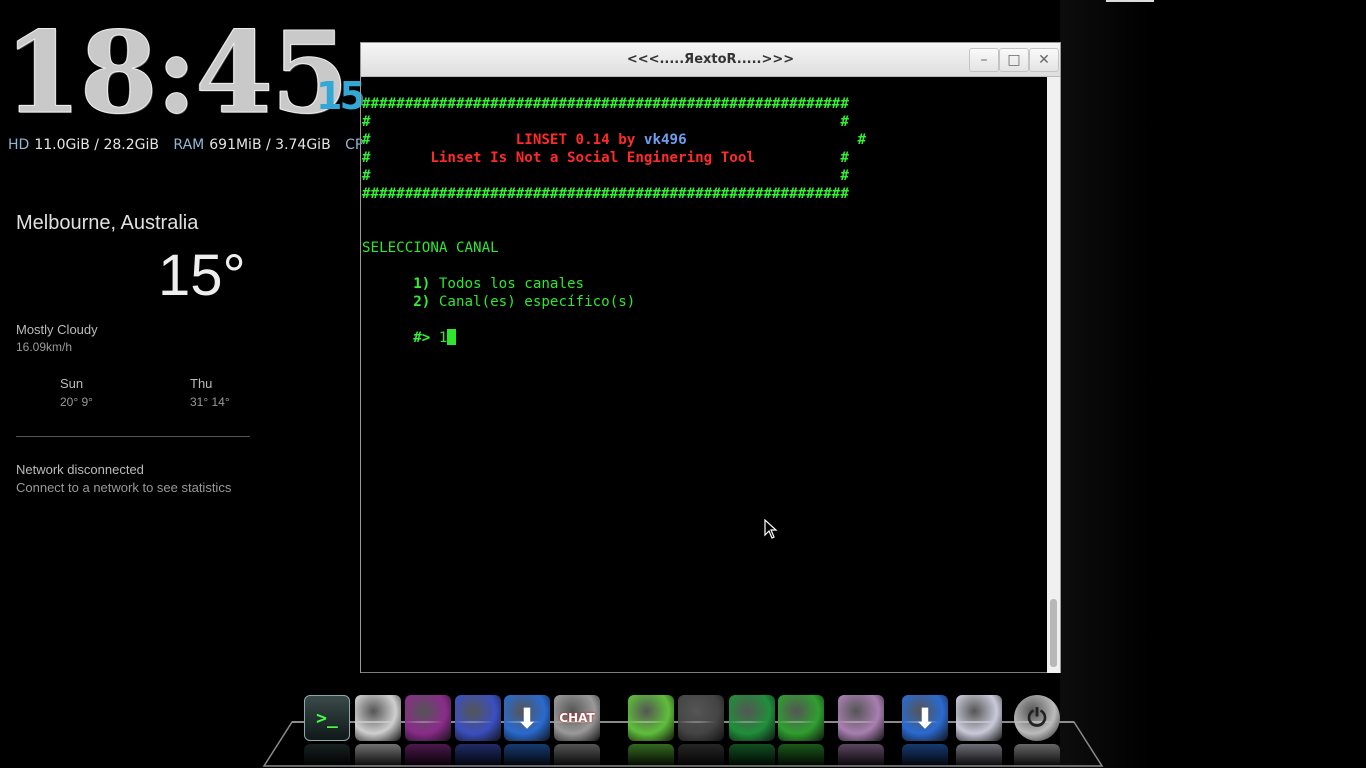 This screenshot has width=1366, height=768. Describe the element at coordinates (422, 338) in the screenshot. I see `shell-prompt: #>` at that location.